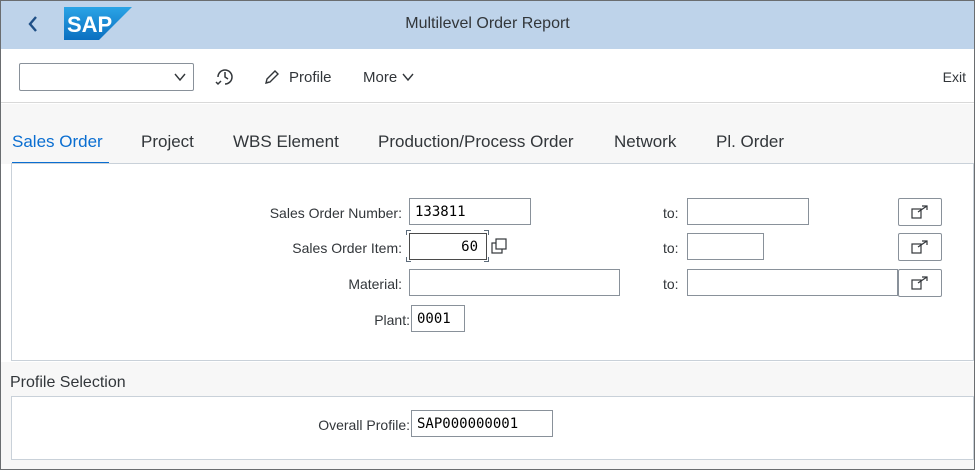 This screenshot has height=470, width=975. Describe the element at coordinates (470, 211) in the screenshot. I see `sales-order-number-field: 133811` at that location.